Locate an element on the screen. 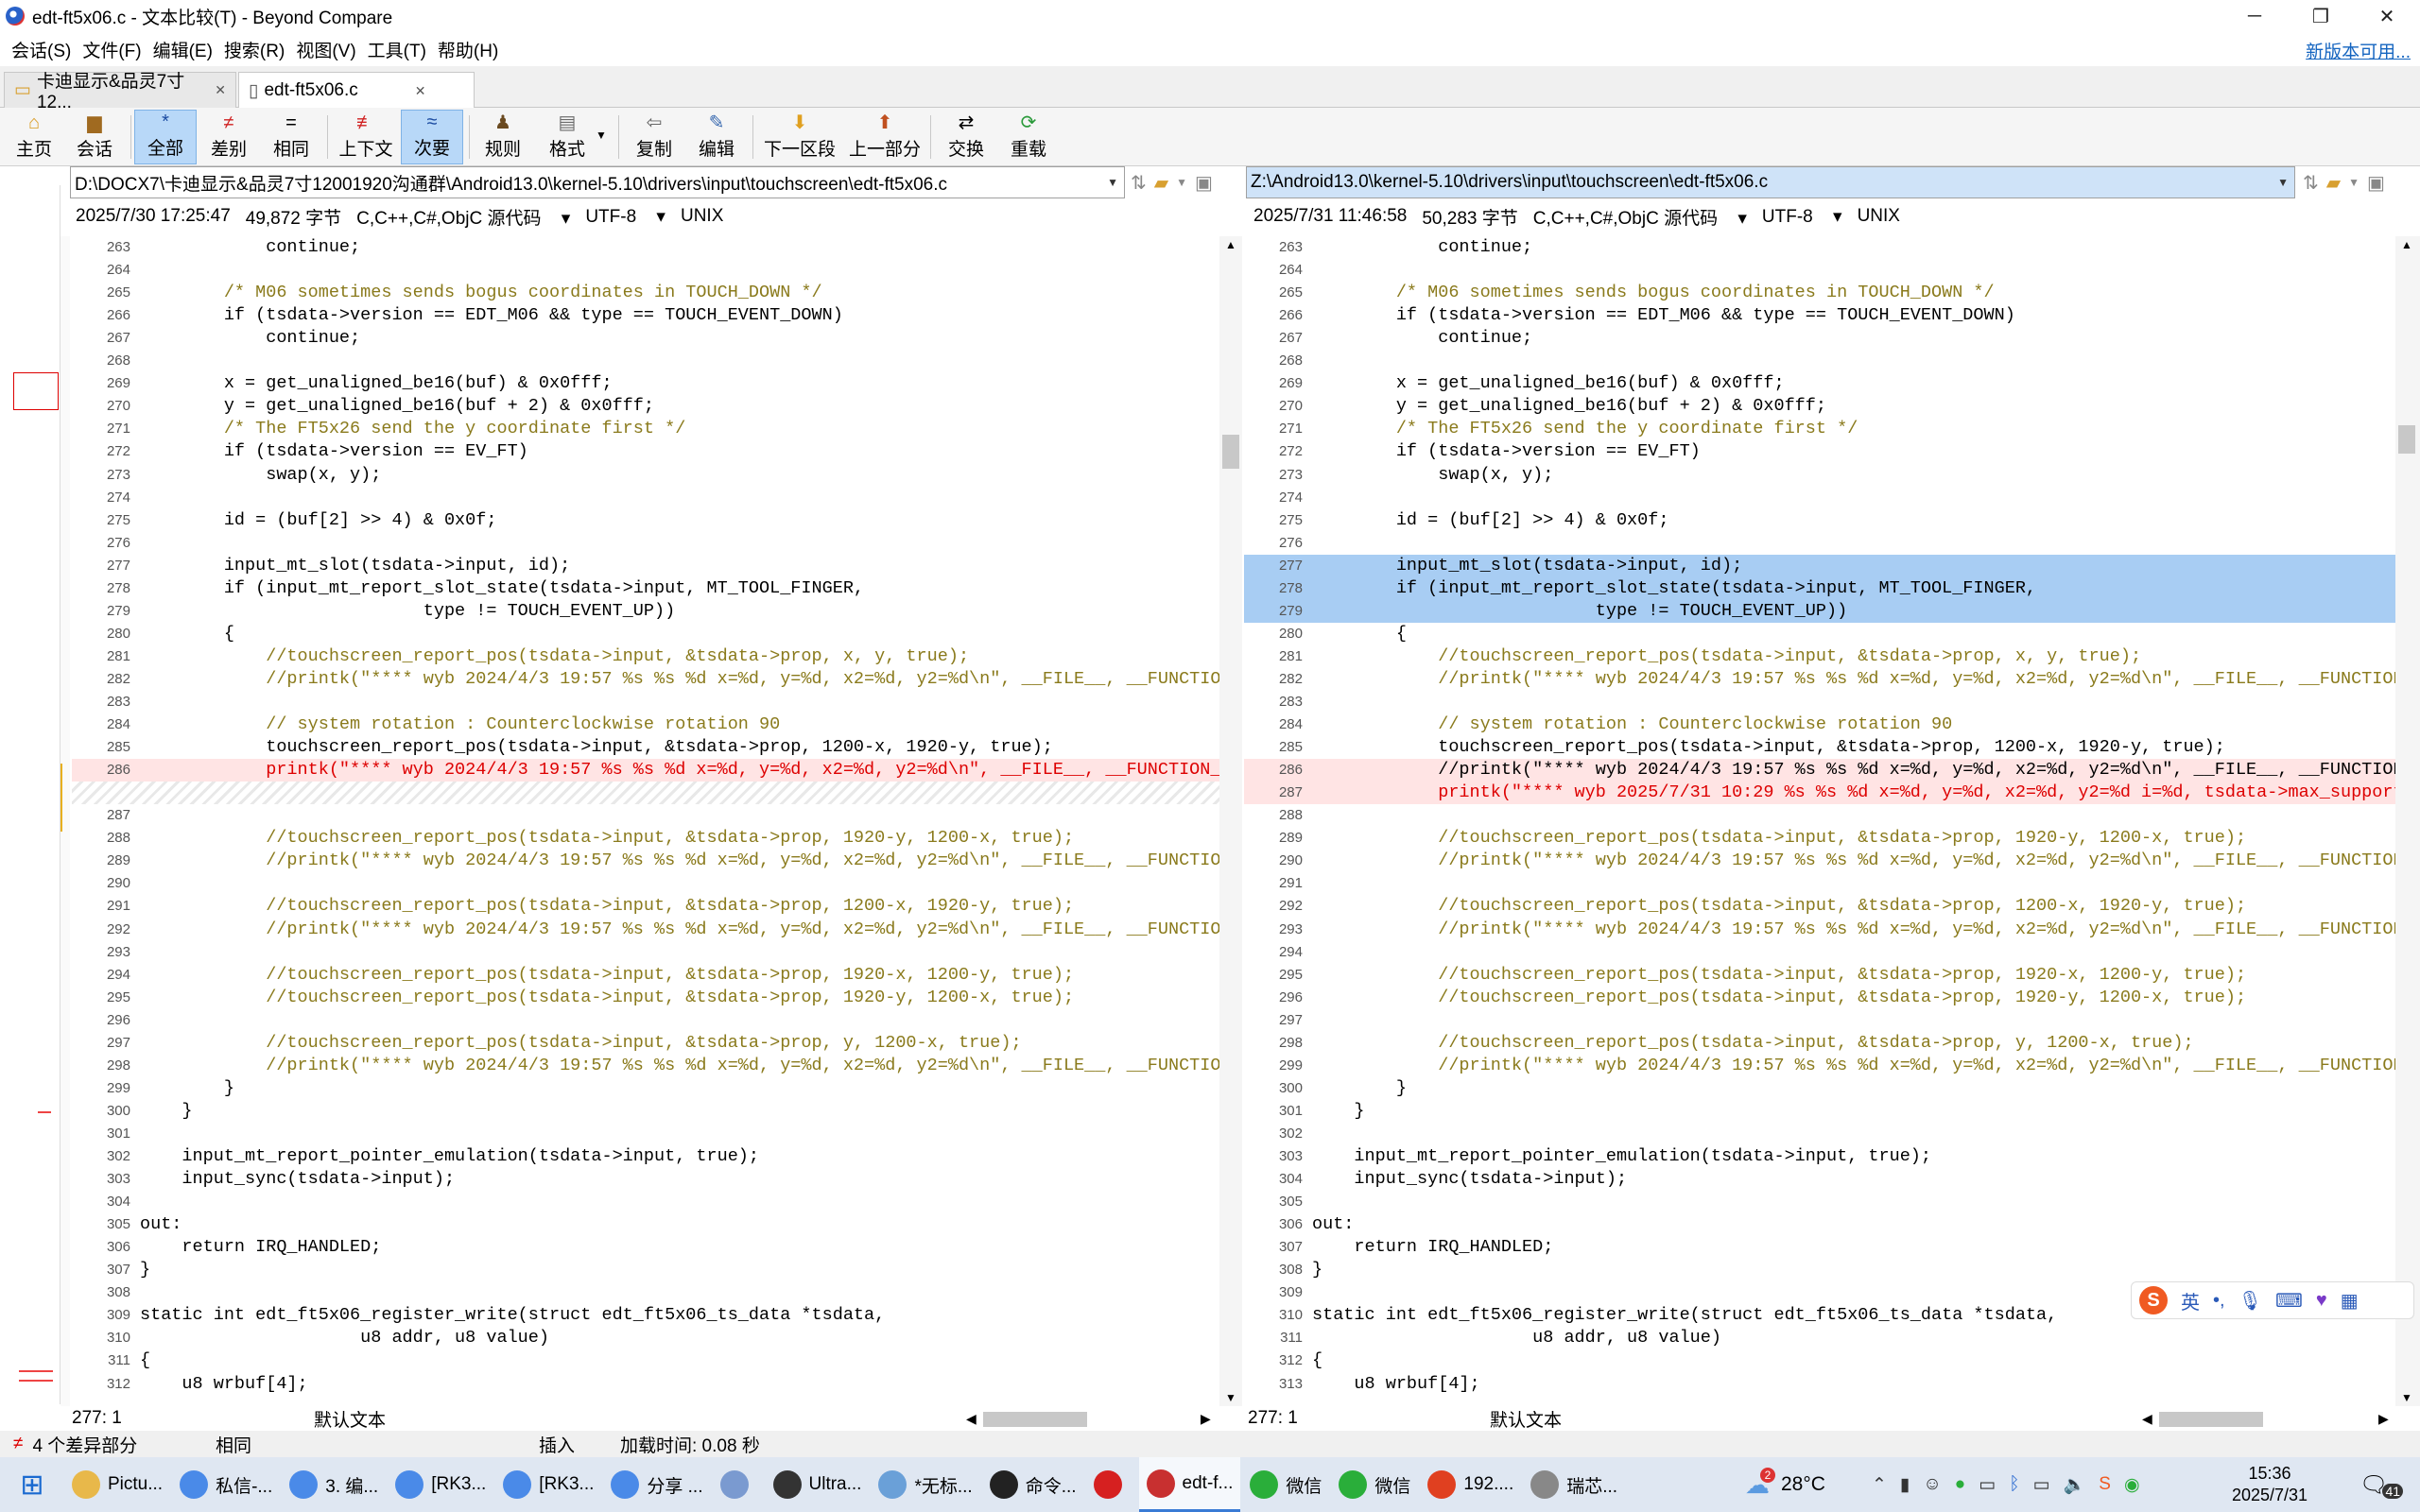 This screenshot has width=2420, height=1512. right-hscroll-thumb is located at coordinates (2211, 1419).